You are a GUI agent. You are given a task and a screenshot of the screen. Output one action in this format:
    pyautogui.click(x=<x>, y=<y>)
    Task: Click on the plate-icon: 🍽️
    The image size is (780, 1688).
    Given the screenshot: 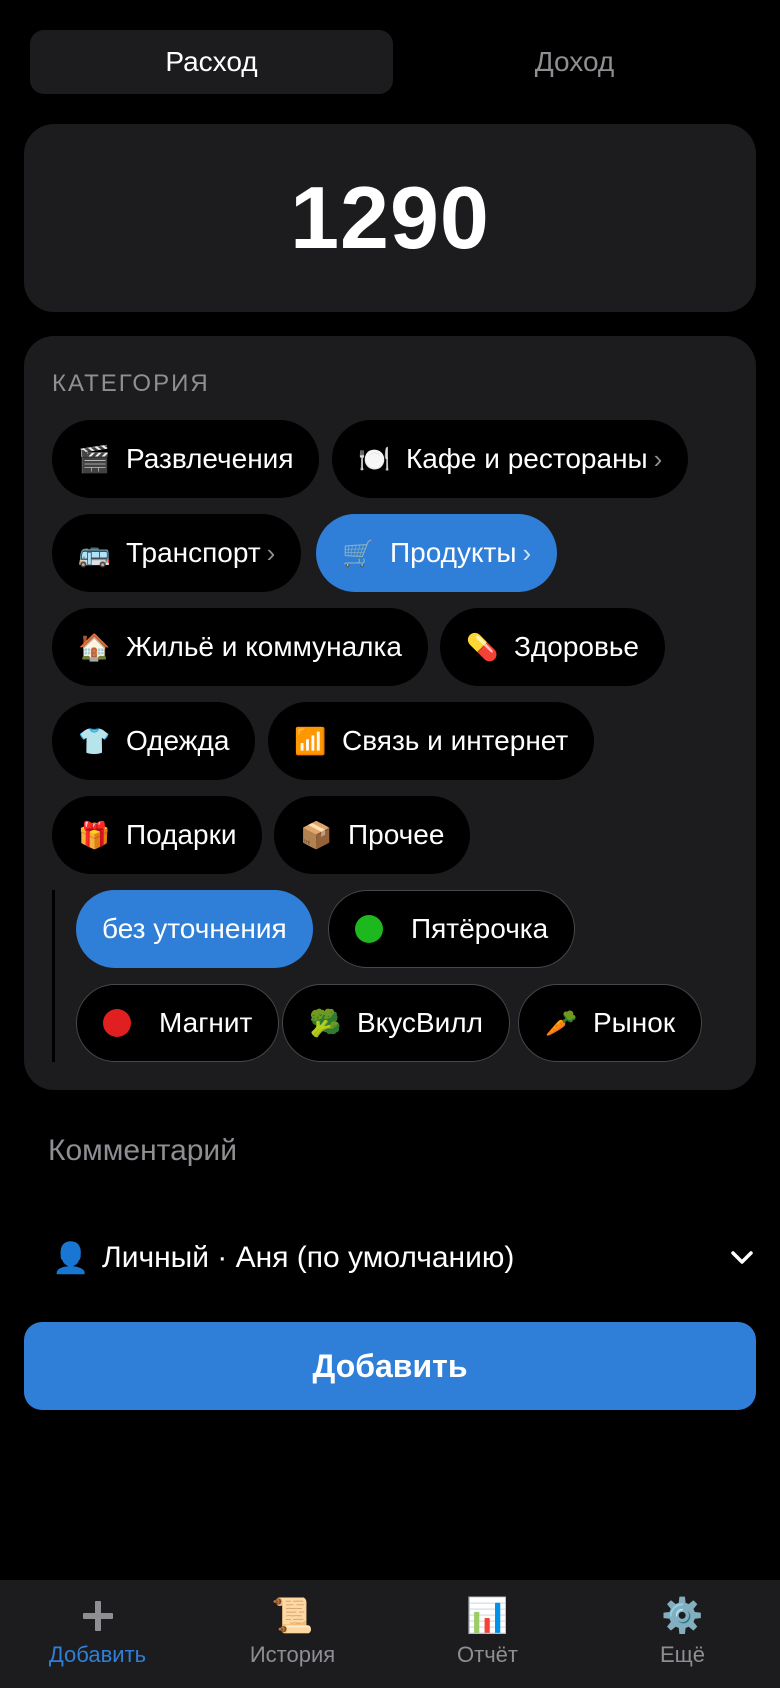 What is the action you would take?
    pyautogui.click(x=374, y=458)
    